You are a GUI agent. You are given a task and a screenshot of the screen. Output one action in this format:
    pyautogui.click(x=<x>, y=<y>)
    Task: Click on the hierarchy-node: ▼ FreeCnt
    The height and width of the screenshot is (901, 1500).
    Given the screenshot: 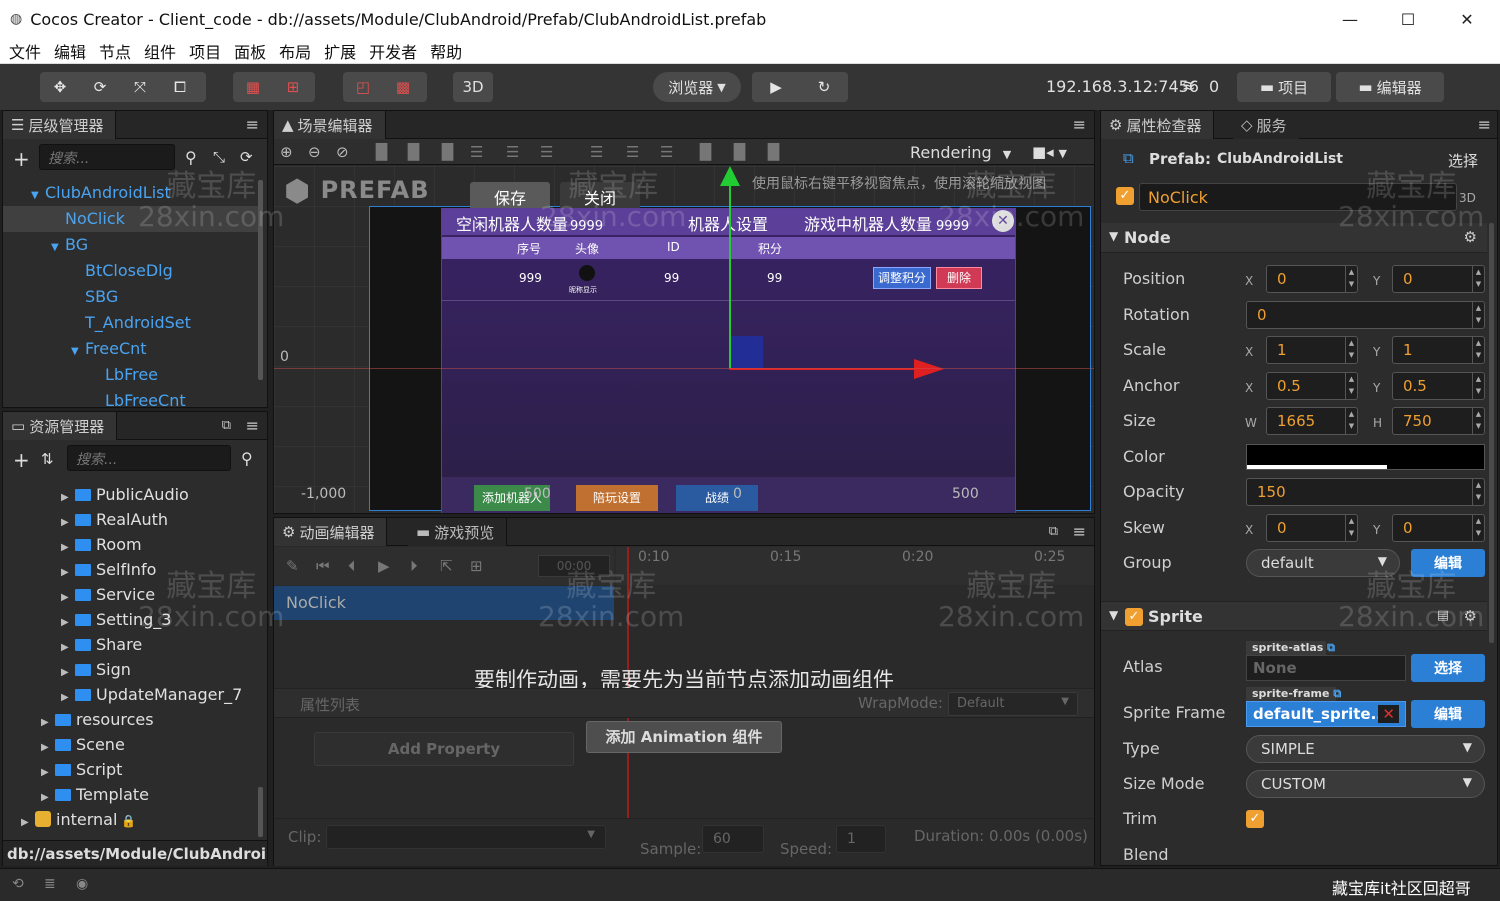 What is the action you would take?
    pyautogui.click(x=131, y=349)
    